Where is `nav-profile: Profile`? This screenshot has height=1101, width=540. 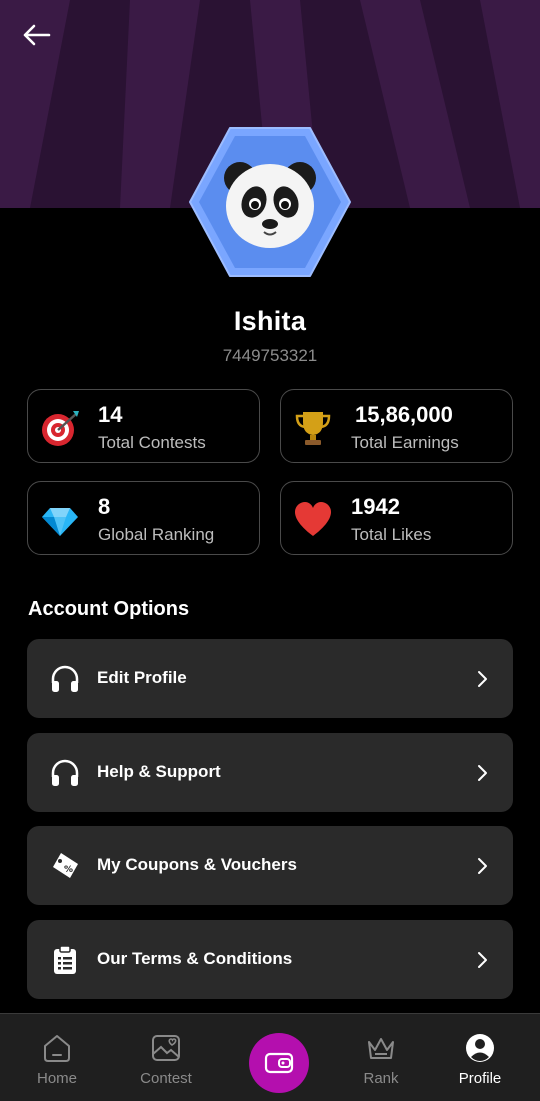 nav-profile: Profile is located at coordinates (480, 1062).